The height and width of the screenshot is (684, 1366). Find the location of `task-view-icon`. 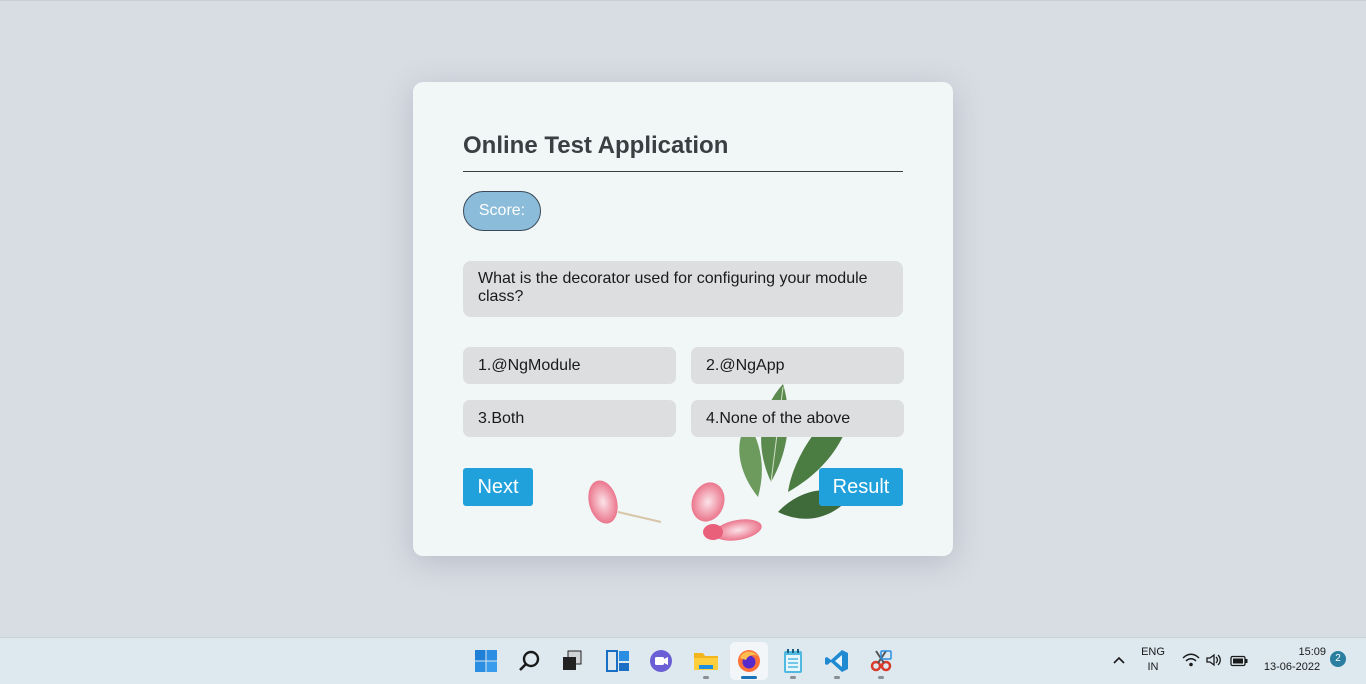

task-view-icon is located at coordinates (572, 661).